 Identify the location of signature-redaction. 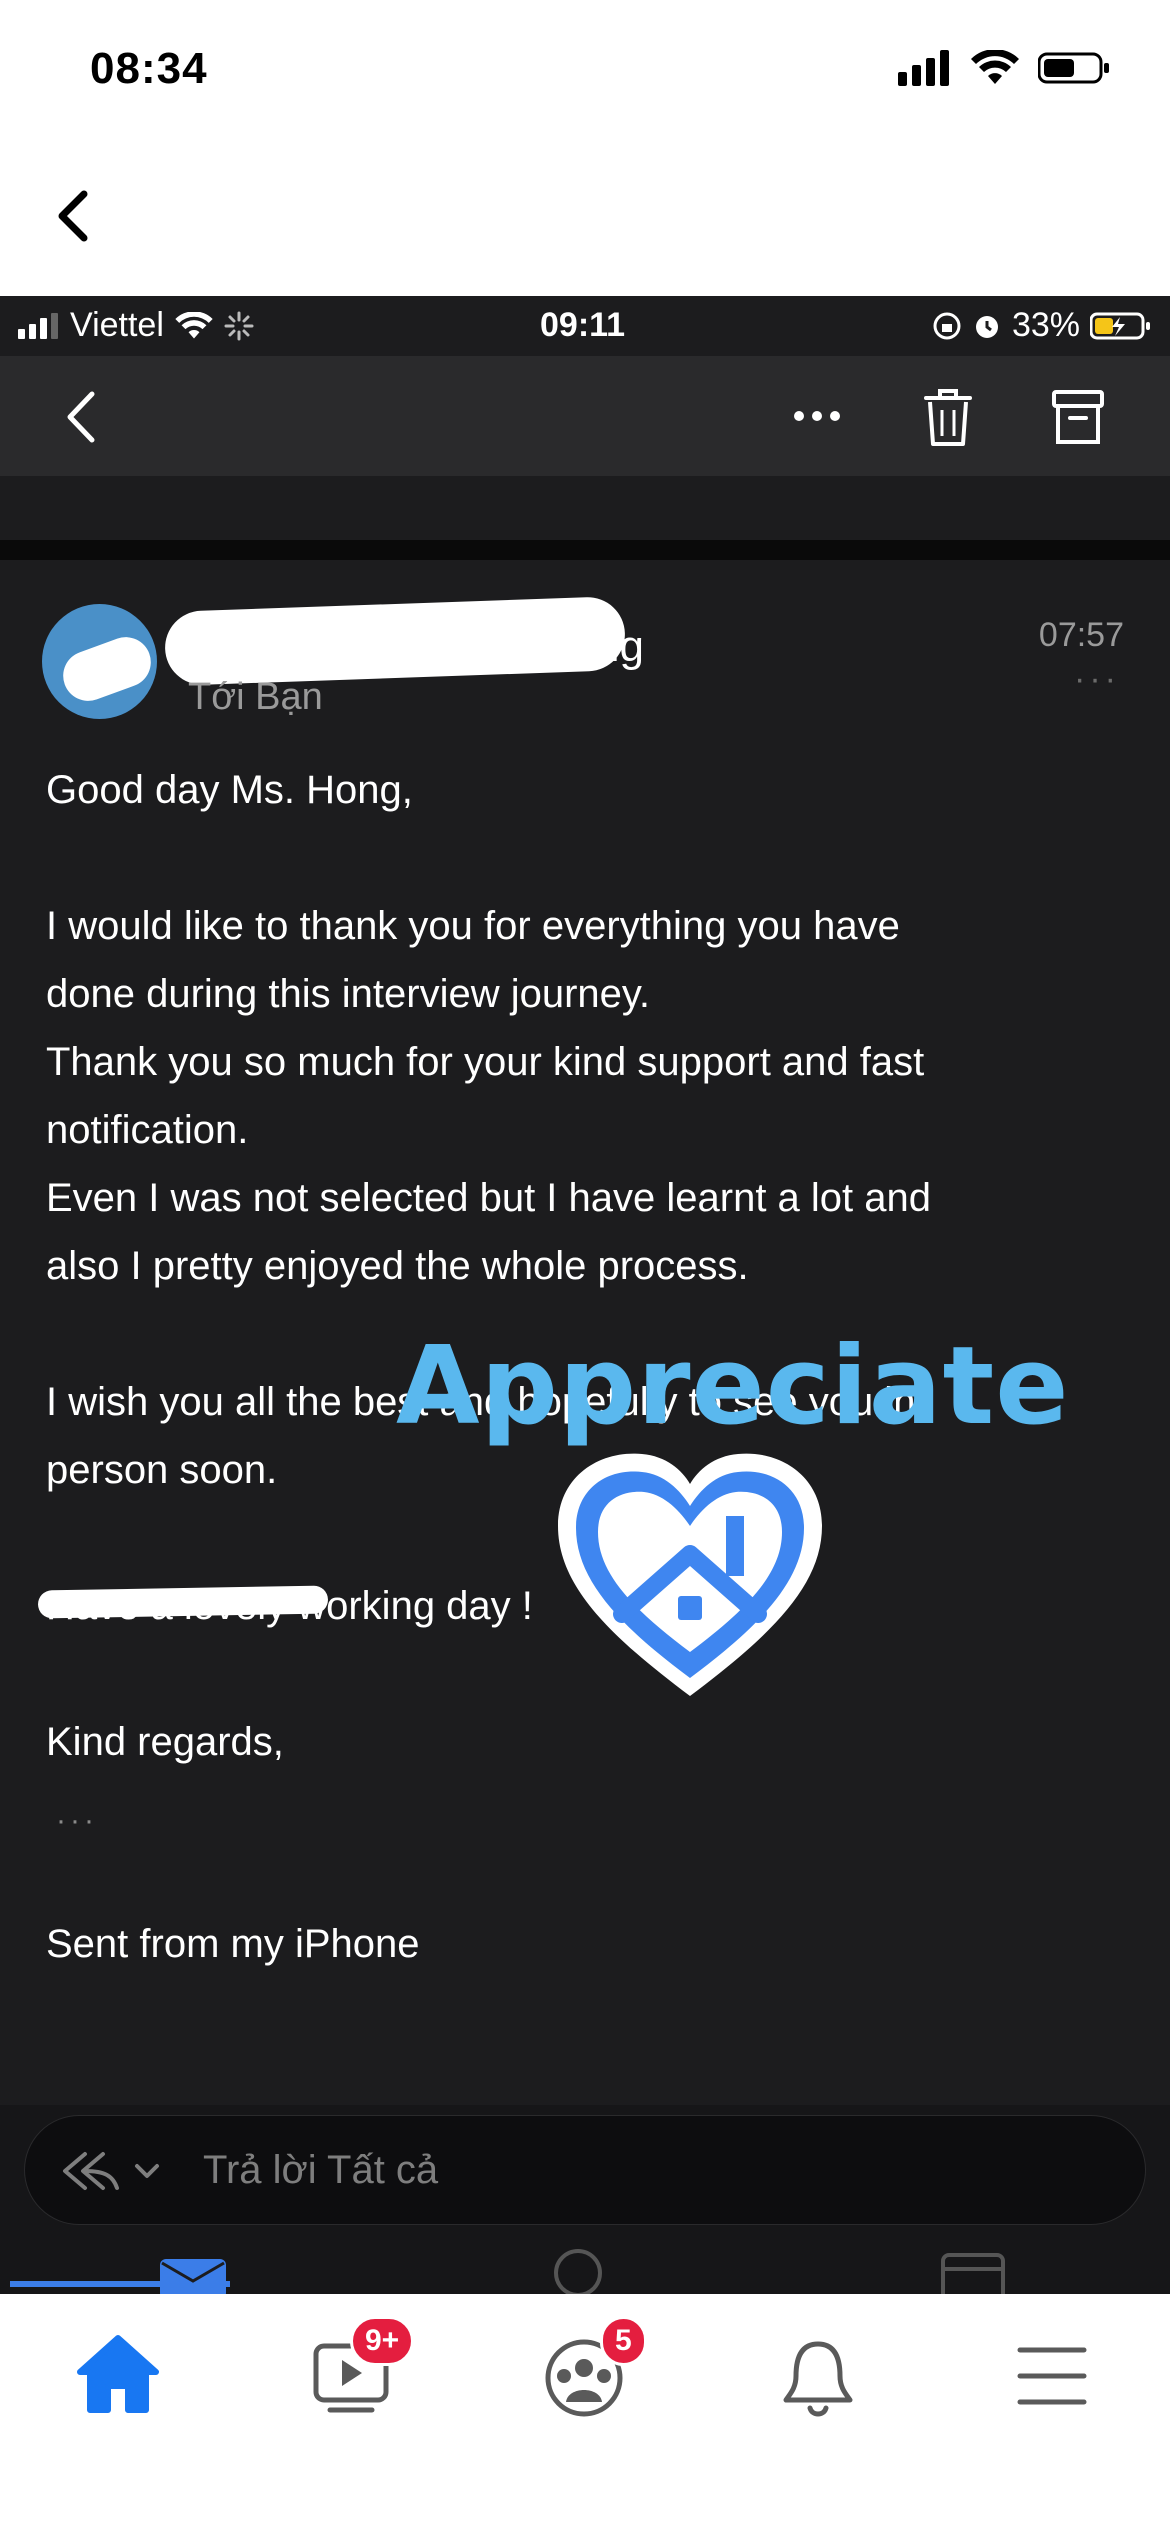
(183, 1602).